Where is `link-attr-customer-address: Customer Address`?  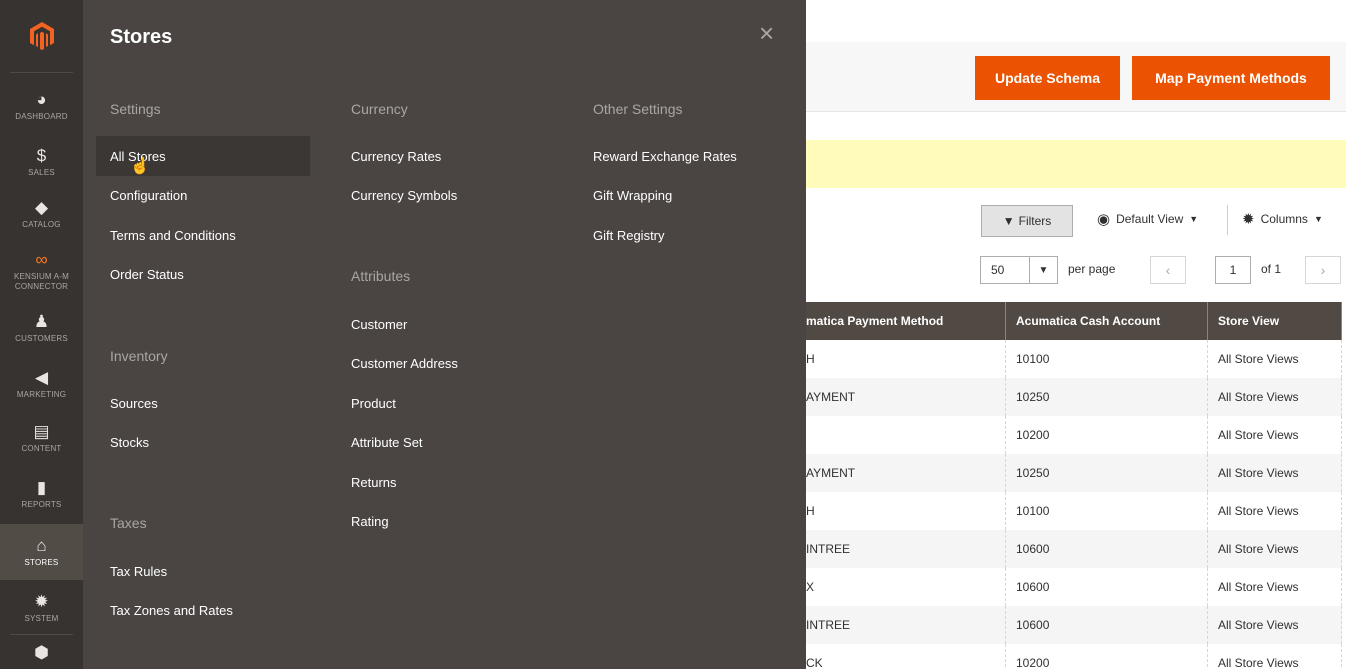
link-attr-customer-address: Customer Address is located at coordinates (404, 363).